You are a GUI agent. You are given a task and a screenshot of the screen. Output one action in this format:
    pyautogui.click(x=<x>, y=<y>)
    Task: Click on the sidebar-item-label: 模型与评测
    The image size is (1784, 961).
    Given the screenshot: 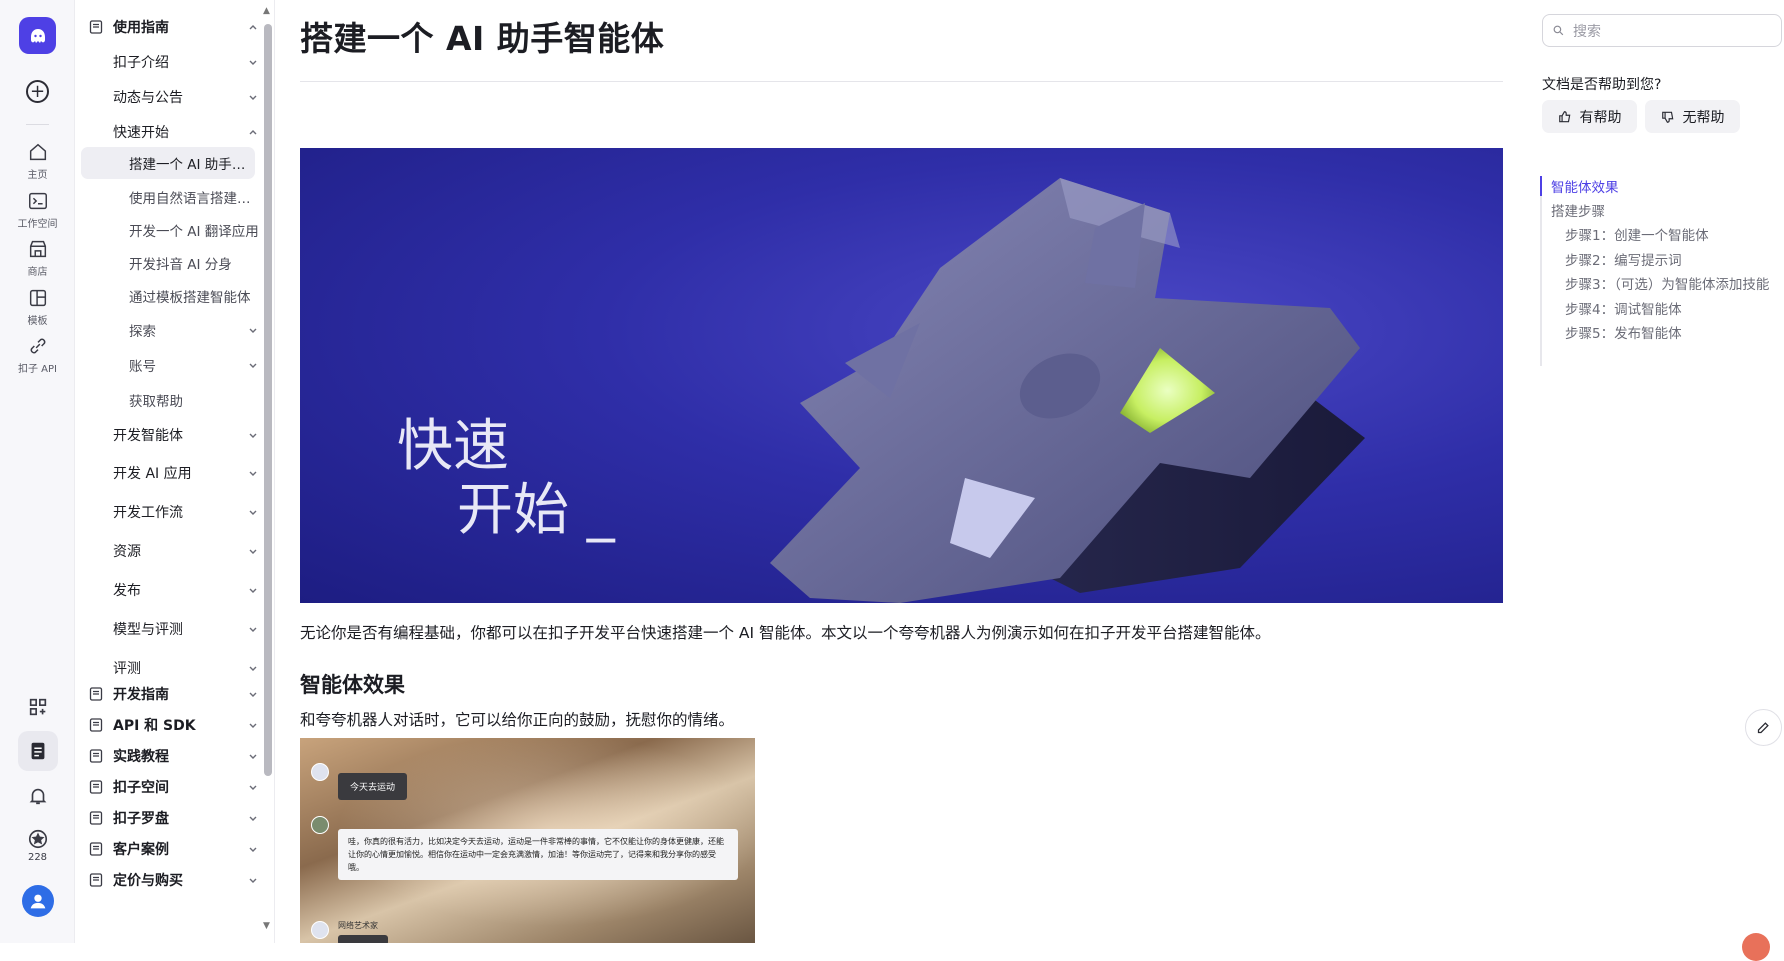 What is the action you would take?
    pyautogui.click(x=148, y=630)
    